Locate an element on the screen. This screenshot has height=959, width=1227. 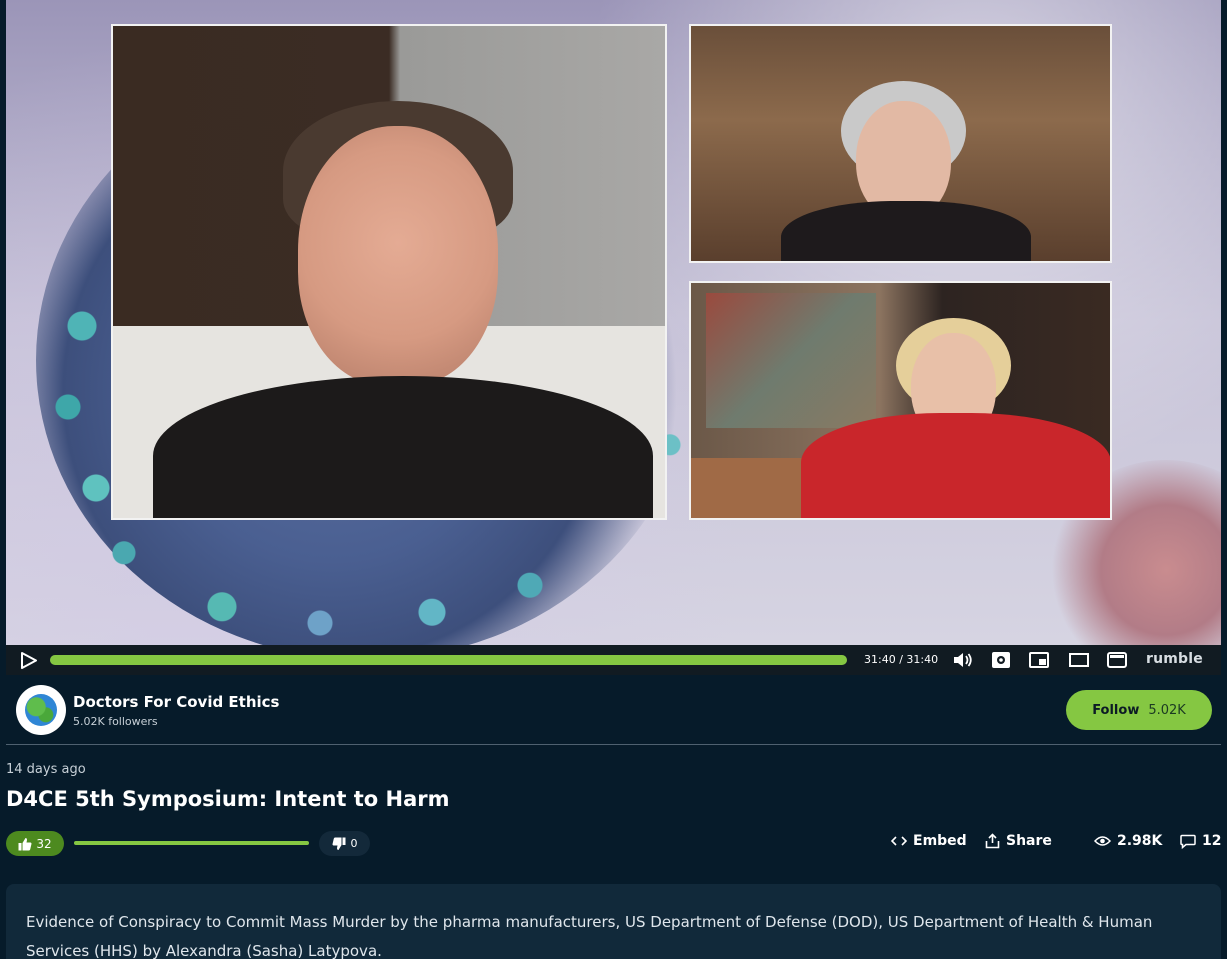
follow-label: Follow is located at coordinates (1116, 710).